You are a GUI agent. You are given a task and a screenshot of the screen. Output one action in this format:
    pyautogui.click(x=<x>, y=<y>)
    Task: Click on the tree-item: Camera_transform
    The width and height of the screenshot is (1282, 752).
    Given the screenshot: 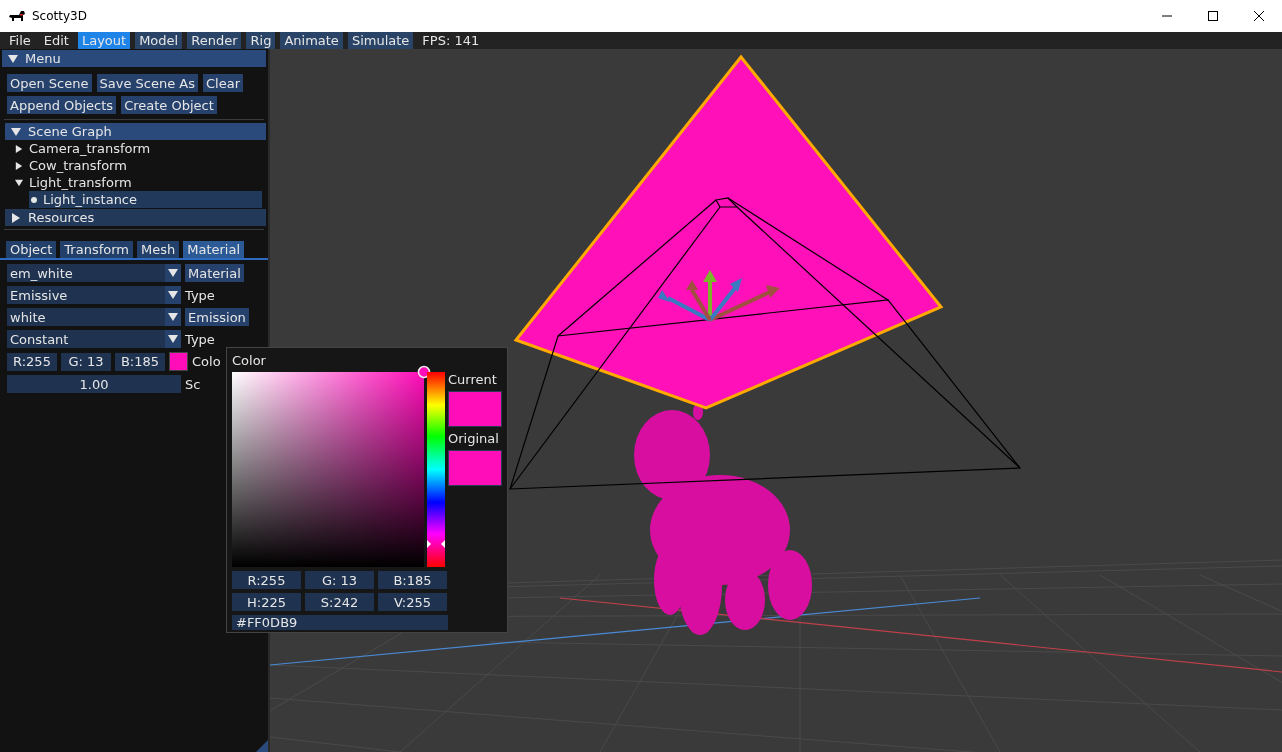 What is the action you would take?
    pyautogui.click(x=137, y=148)
    